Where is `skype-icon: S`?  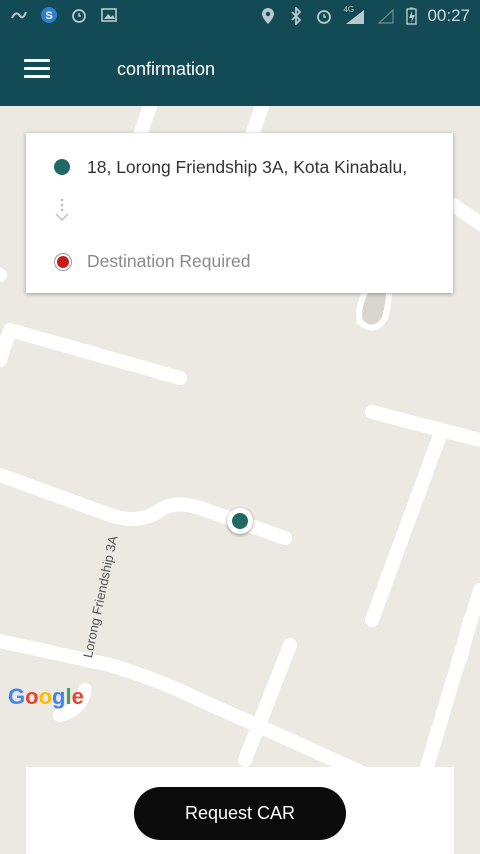
skype-icon: S is located at coordinates (49, 15).